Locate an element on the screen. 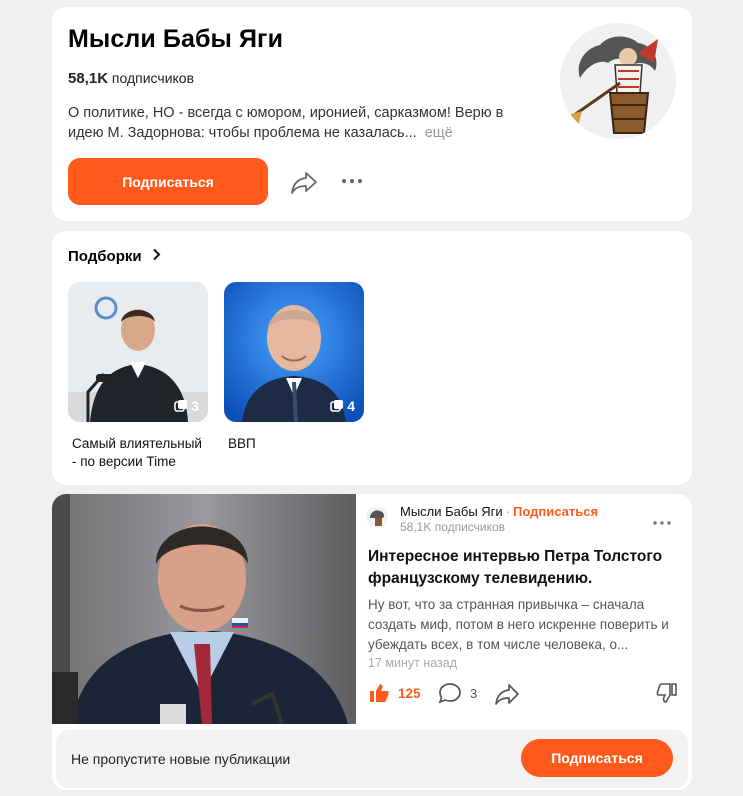 The image size is (743, 796). collection-count: 3 is located at coordinates (186, 406).